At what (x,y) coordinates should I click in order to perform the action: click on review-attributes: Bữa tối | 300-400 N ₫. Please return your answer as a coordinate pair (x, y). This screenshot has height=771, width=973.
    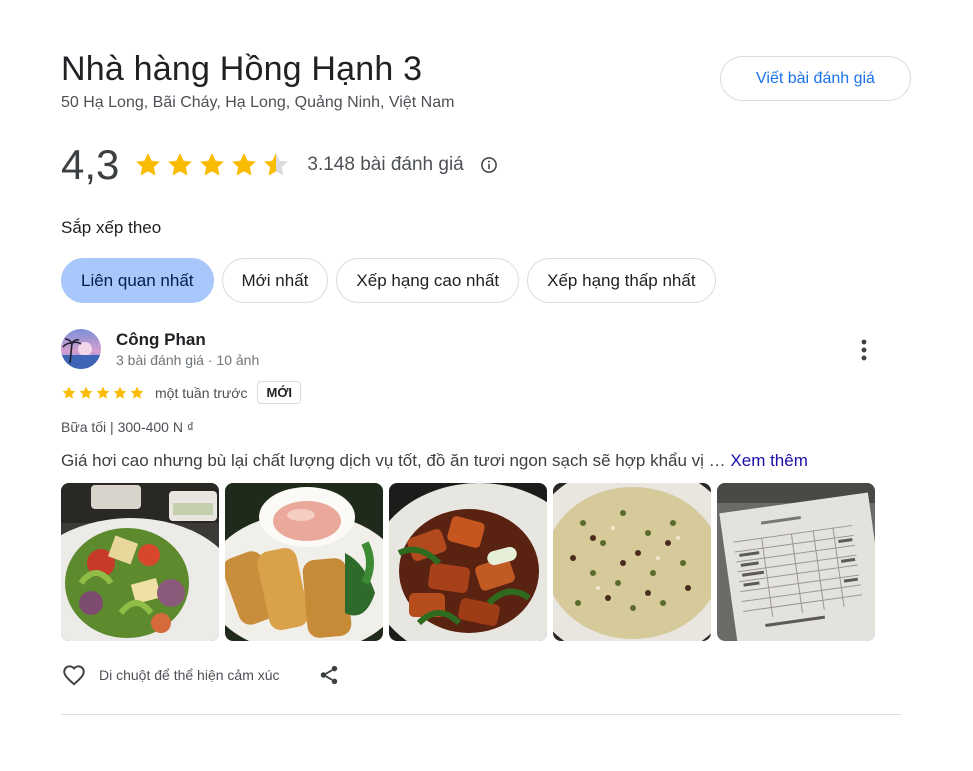
    Looking at the image, I should click on (128, 427).